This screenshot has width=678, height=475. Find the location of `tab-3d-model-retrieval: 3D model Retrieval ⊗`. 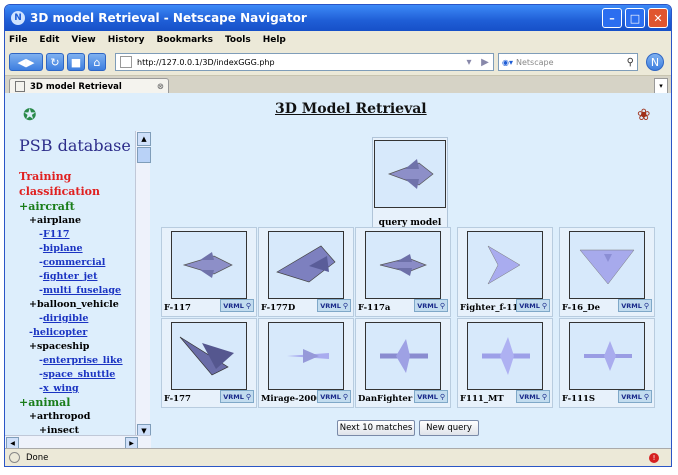

tab-3d-model-retrieval: 3D model Retrieval ⊗ is located at coordinates (89, 86).